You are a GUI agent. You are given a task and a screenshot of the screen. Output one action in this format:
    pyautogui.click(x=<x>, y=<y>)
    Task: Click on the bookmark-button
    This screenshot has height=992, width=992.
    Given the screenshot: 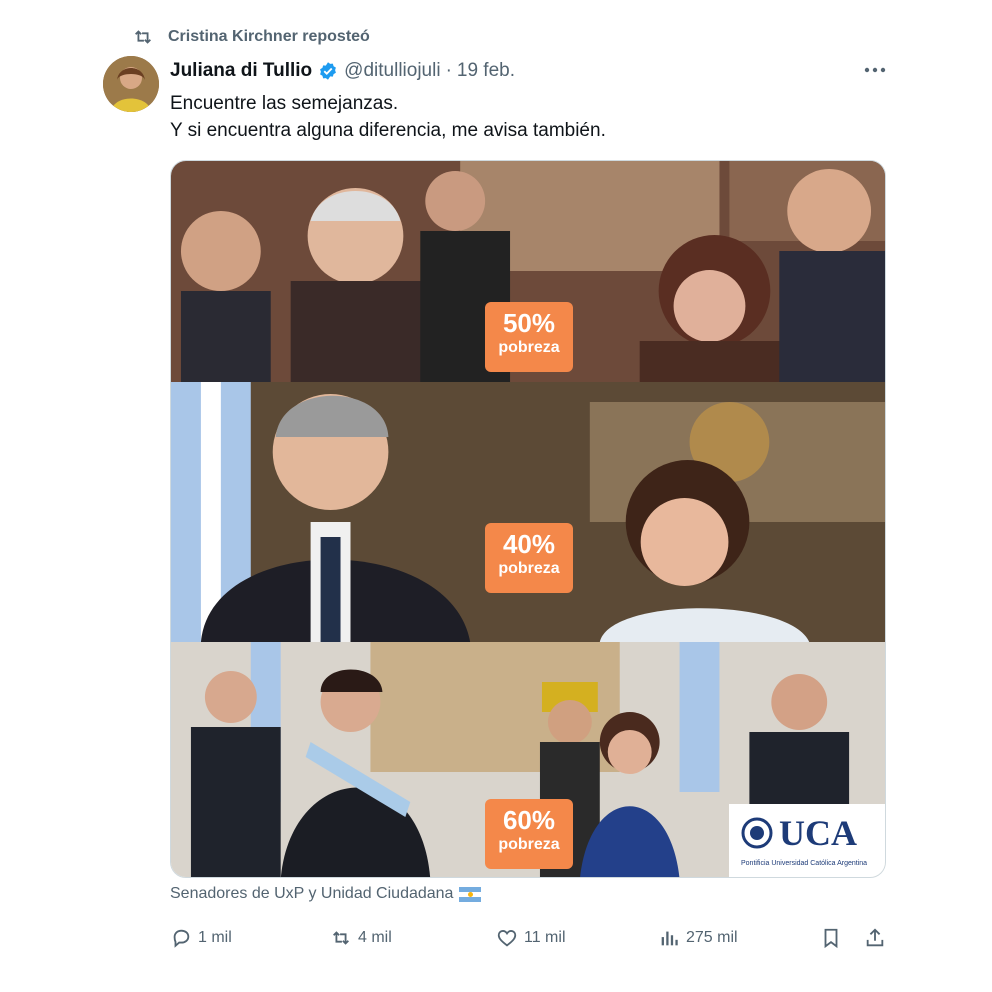 What is the action you would take?
    pyautogui.click(x=831, y=938)
    